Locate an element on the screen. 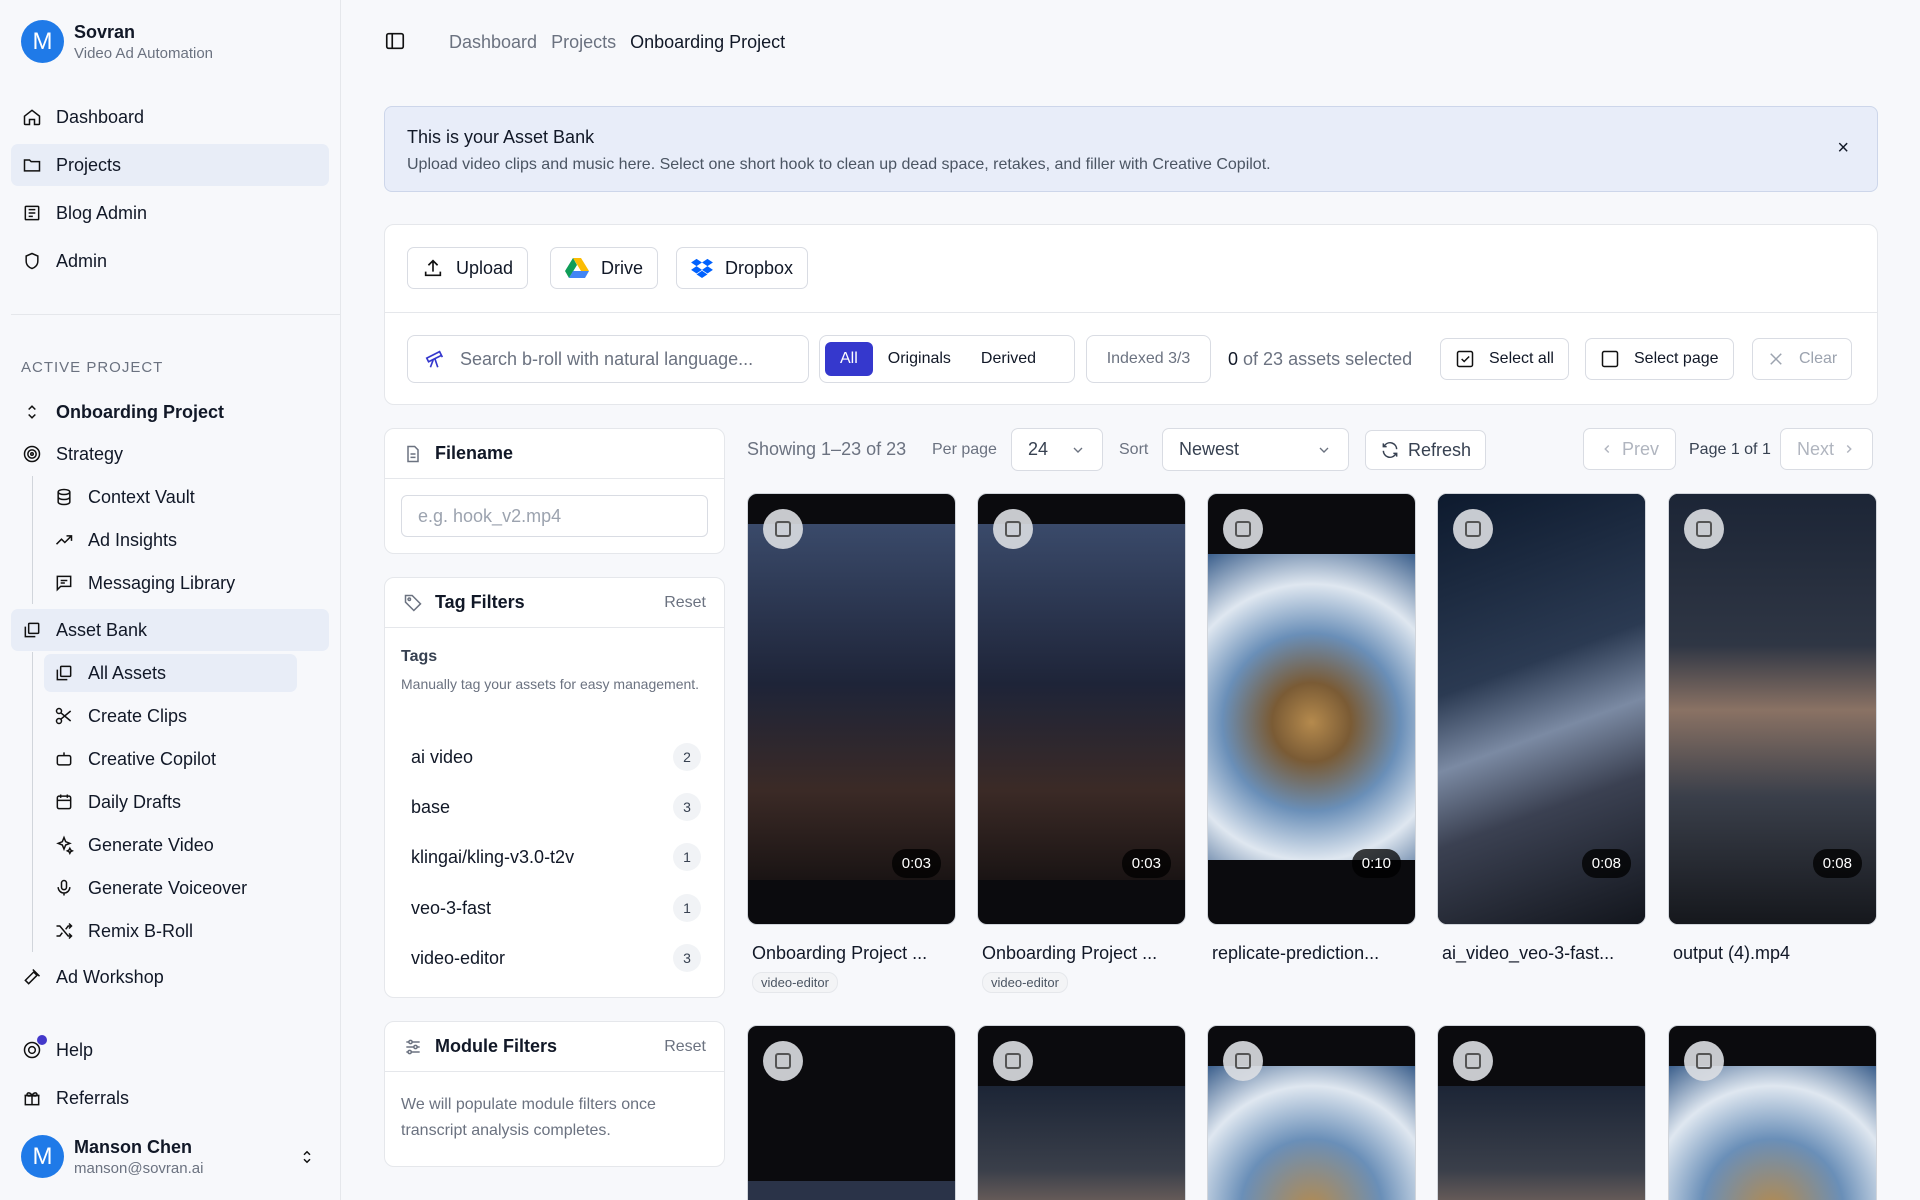  tag-count: 3 is located at coordinates (687, 958).